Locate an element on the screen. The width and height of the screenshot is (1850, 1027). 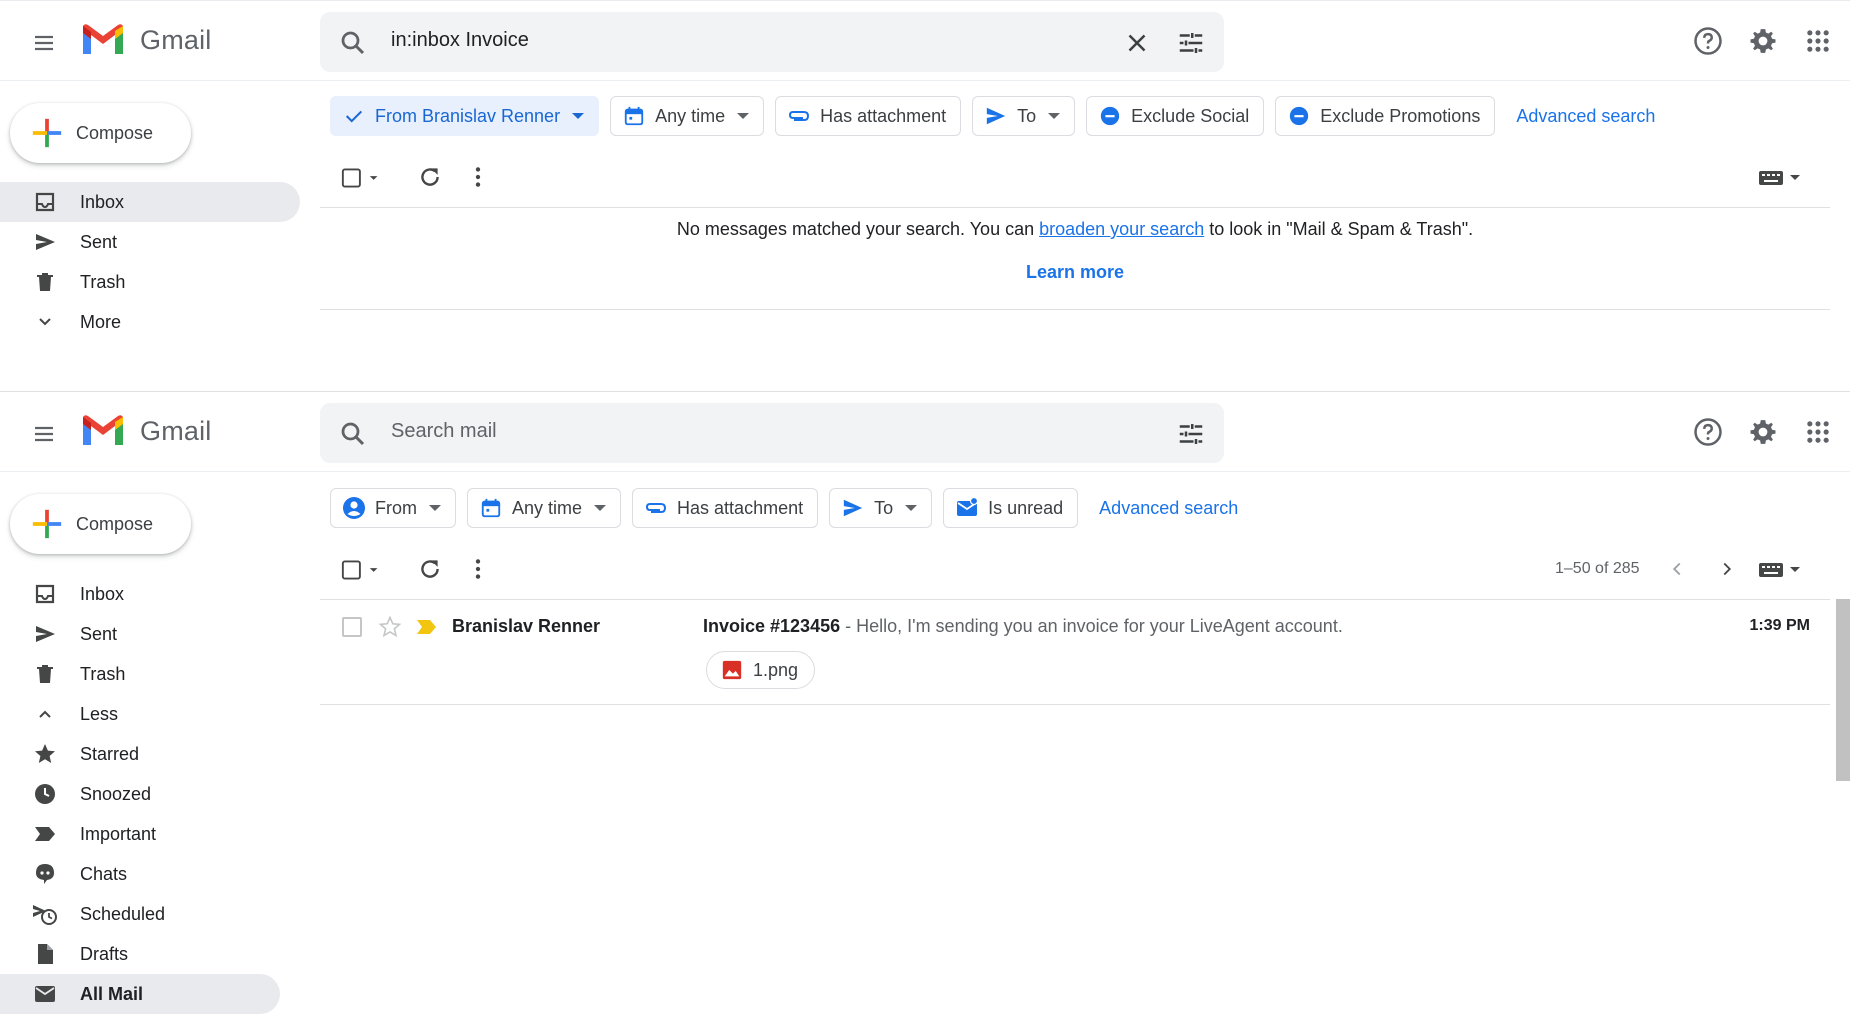
from-filter-chip: From Branislav Renner is located at coordinates (465, 116).